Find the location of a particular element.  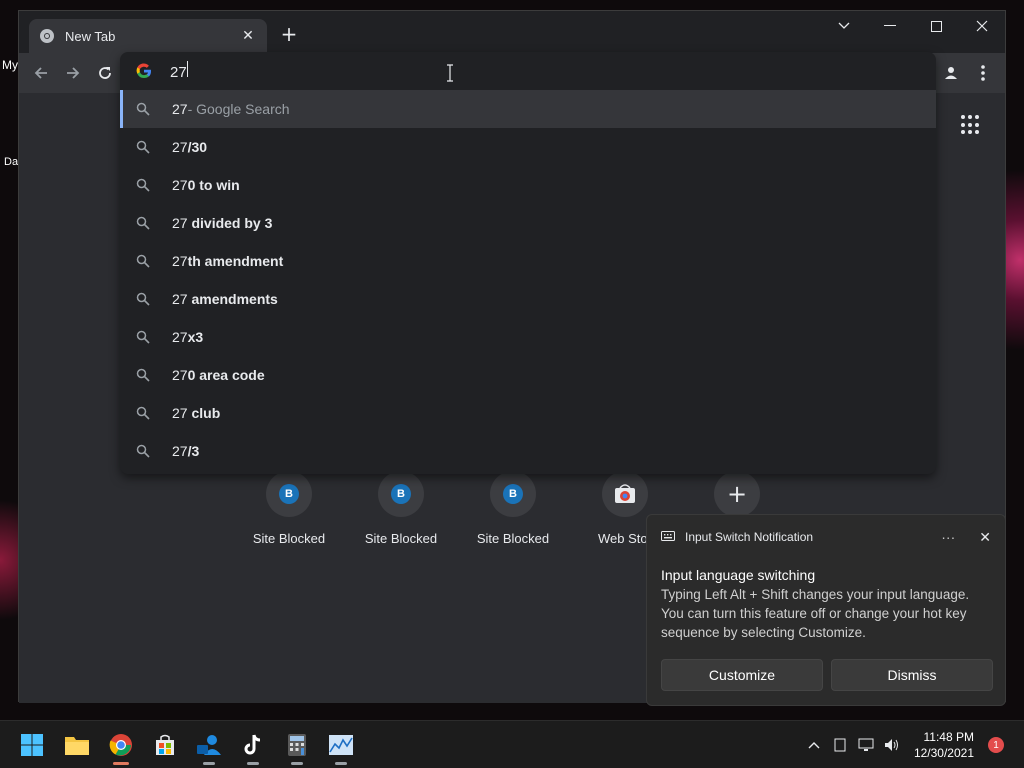

performance-chart-icon is located at coordinates (341, 745).